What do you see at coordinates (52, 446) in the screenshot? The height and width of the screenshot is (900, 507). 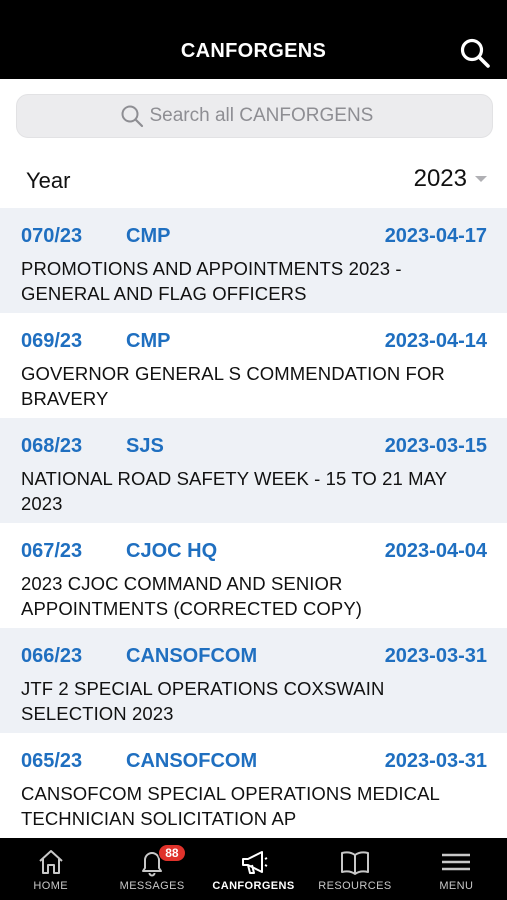 I see `message-number: 068/23` at bounding box center [52, 446].